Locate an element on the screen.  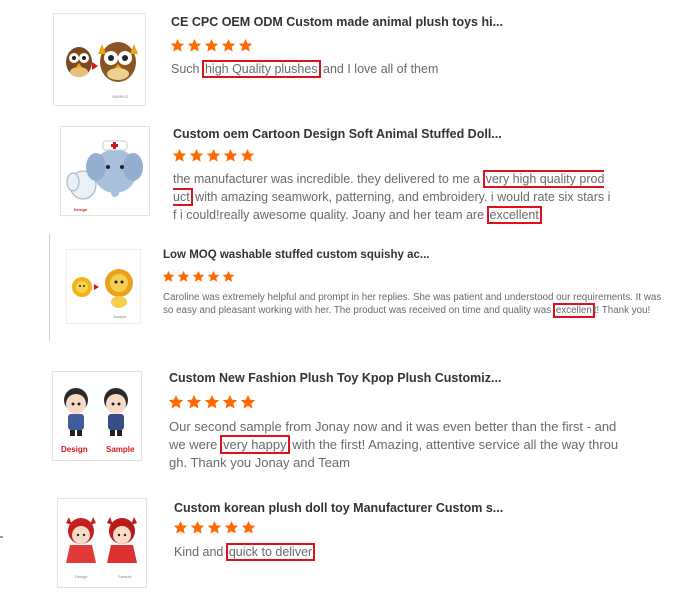
scroll-mark is located at coordinates (1, 537).